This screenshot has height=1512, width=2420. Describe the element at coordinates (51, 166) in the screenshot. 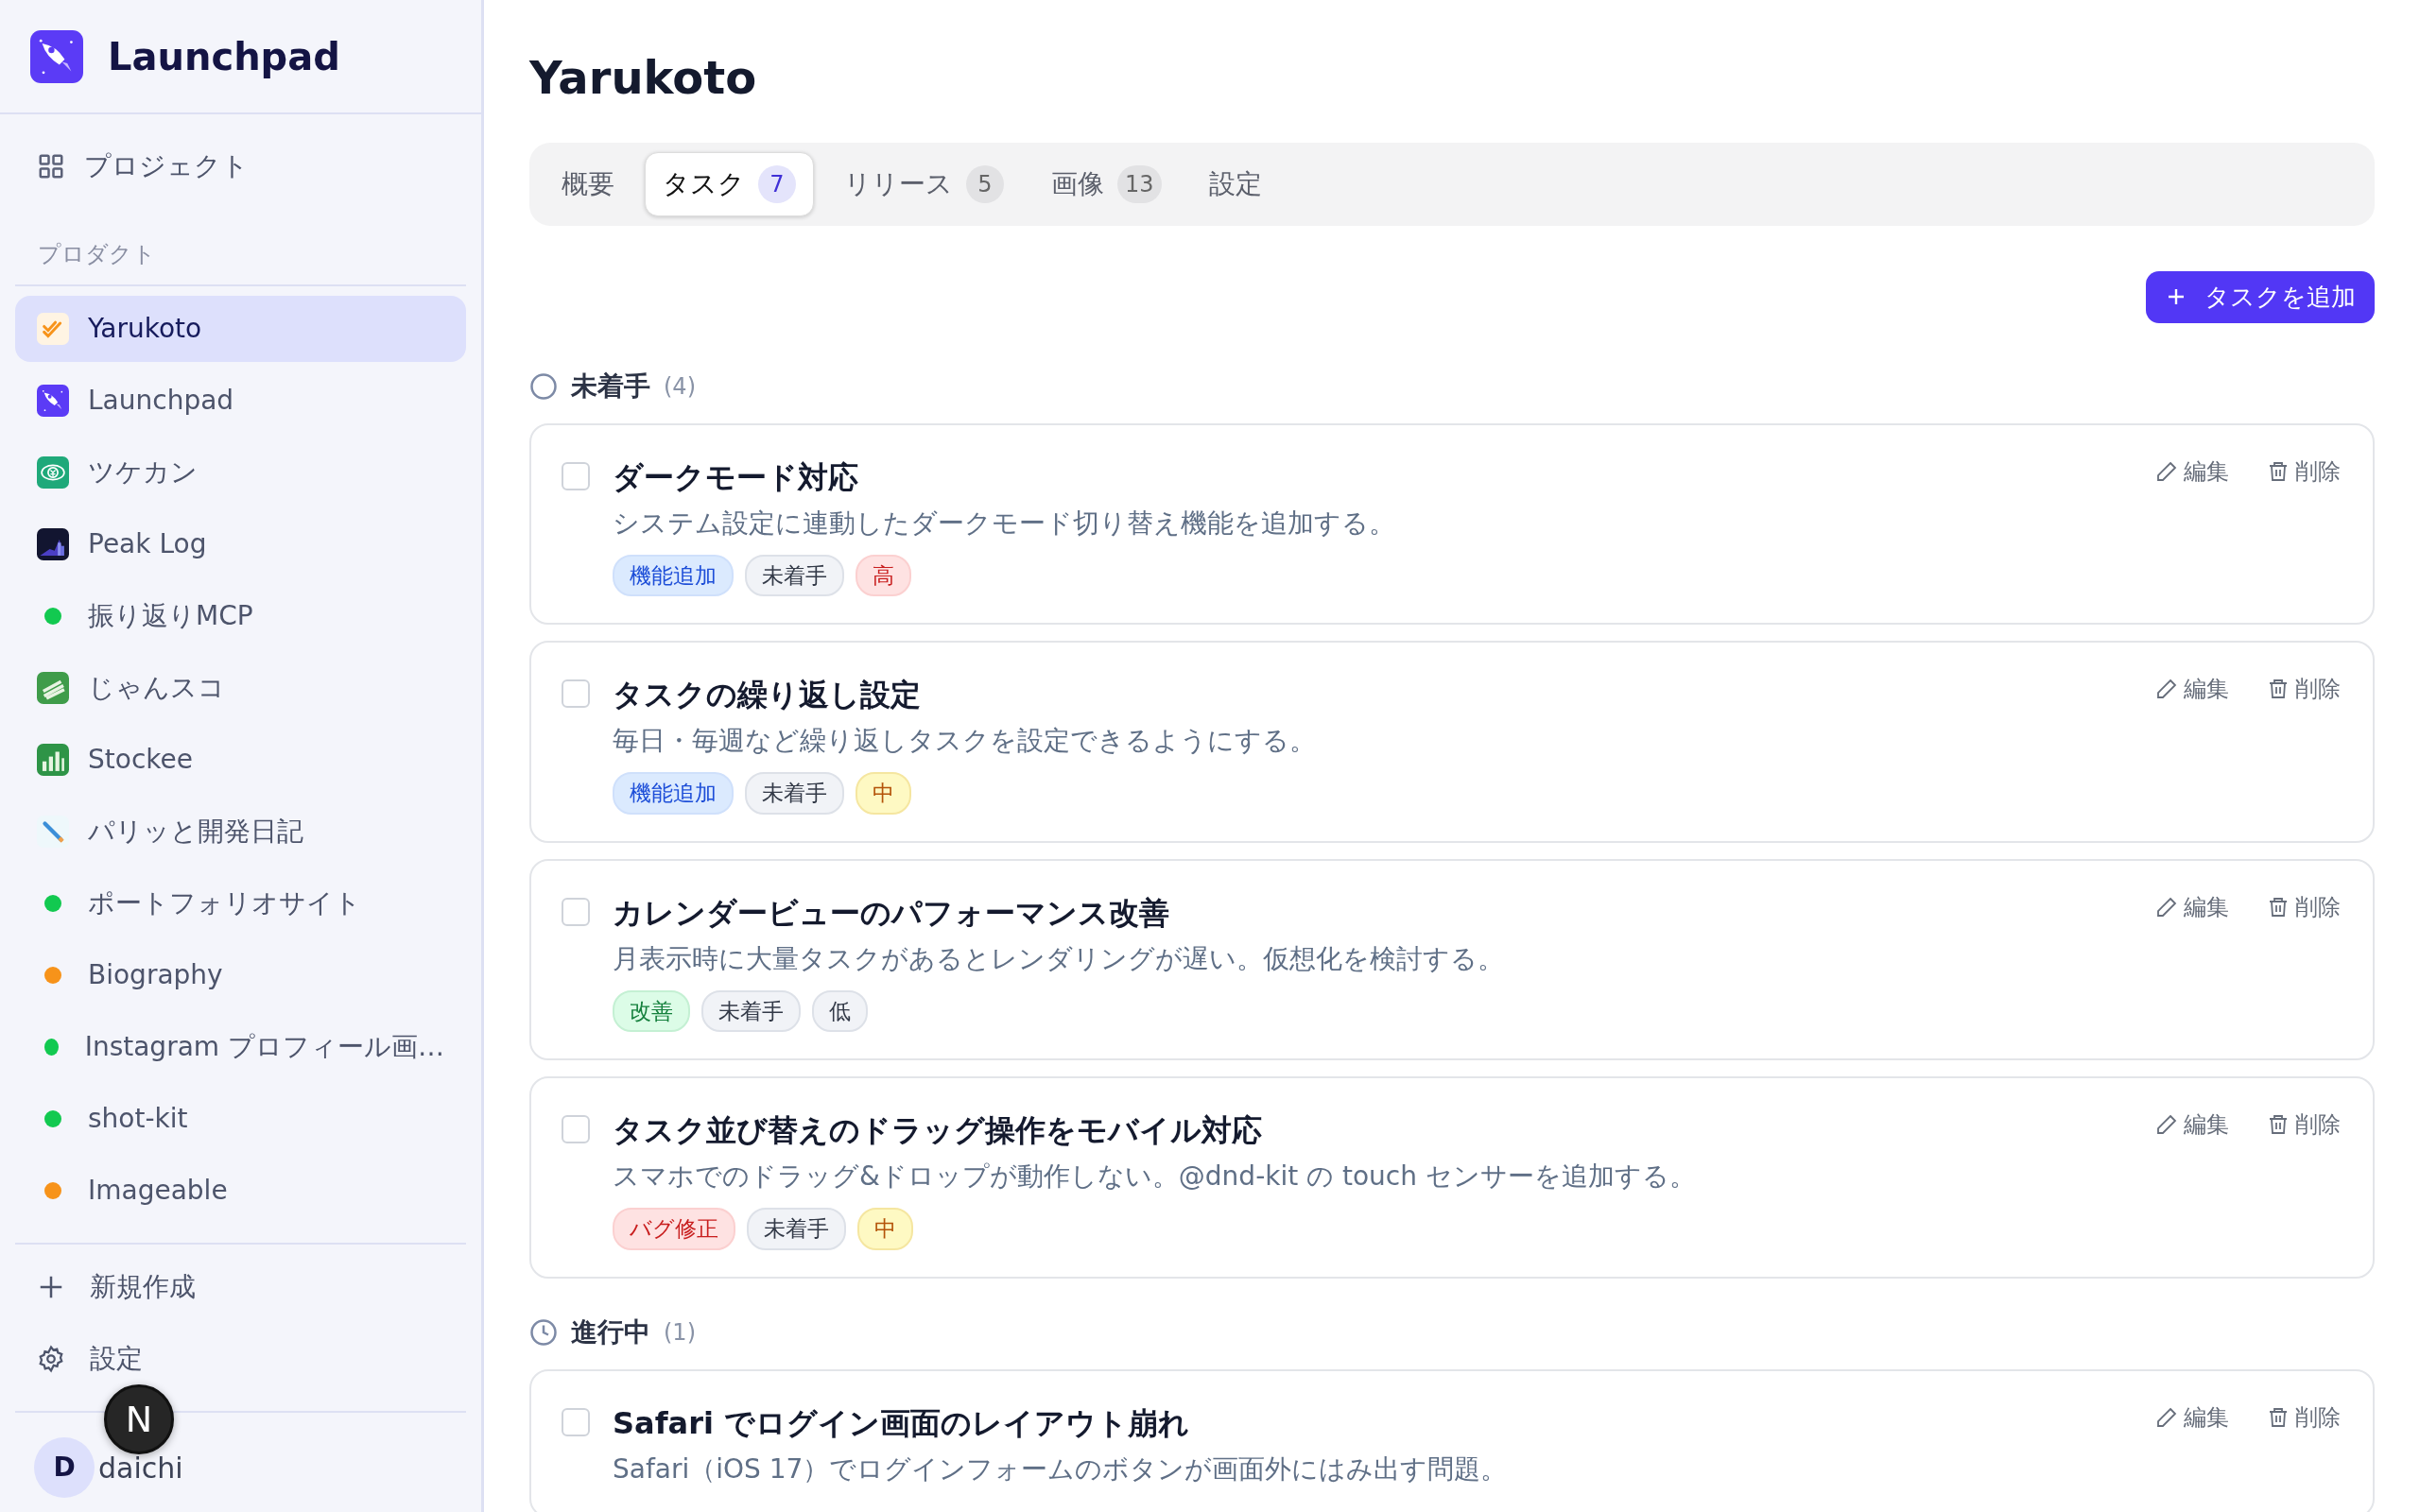

I see `grid-icon` at that location.